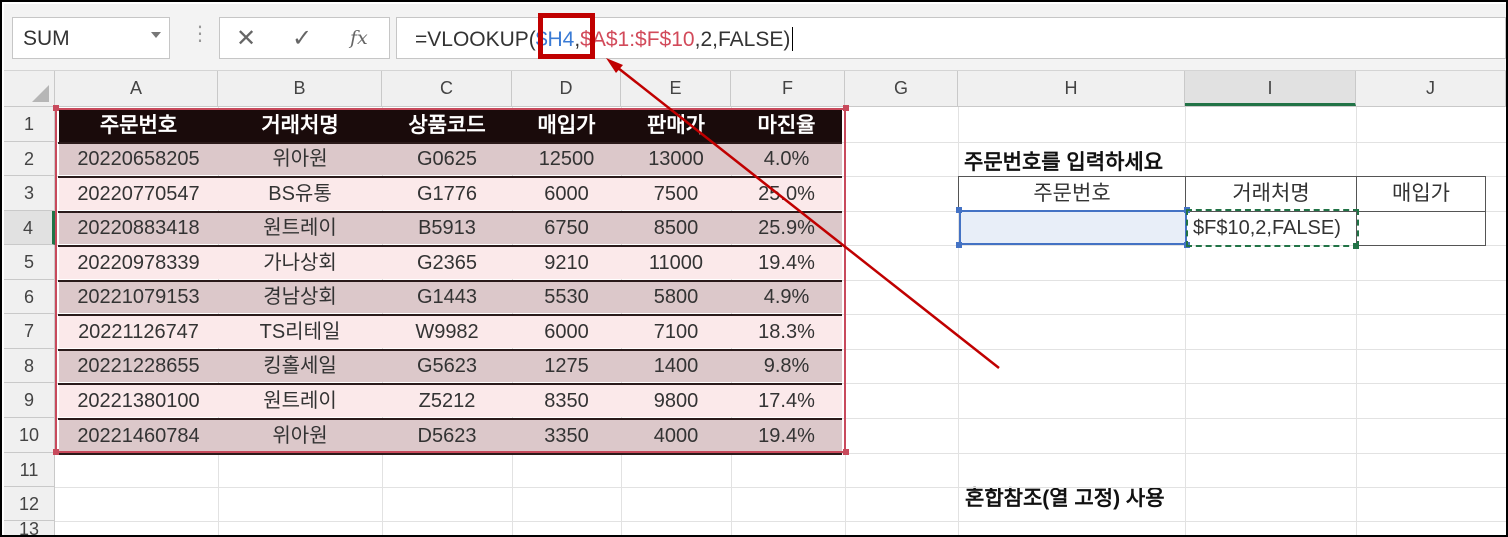  Describe the element at coordinates (29, 504) in the screenshot. I see `row-header-12: 12` at that location.